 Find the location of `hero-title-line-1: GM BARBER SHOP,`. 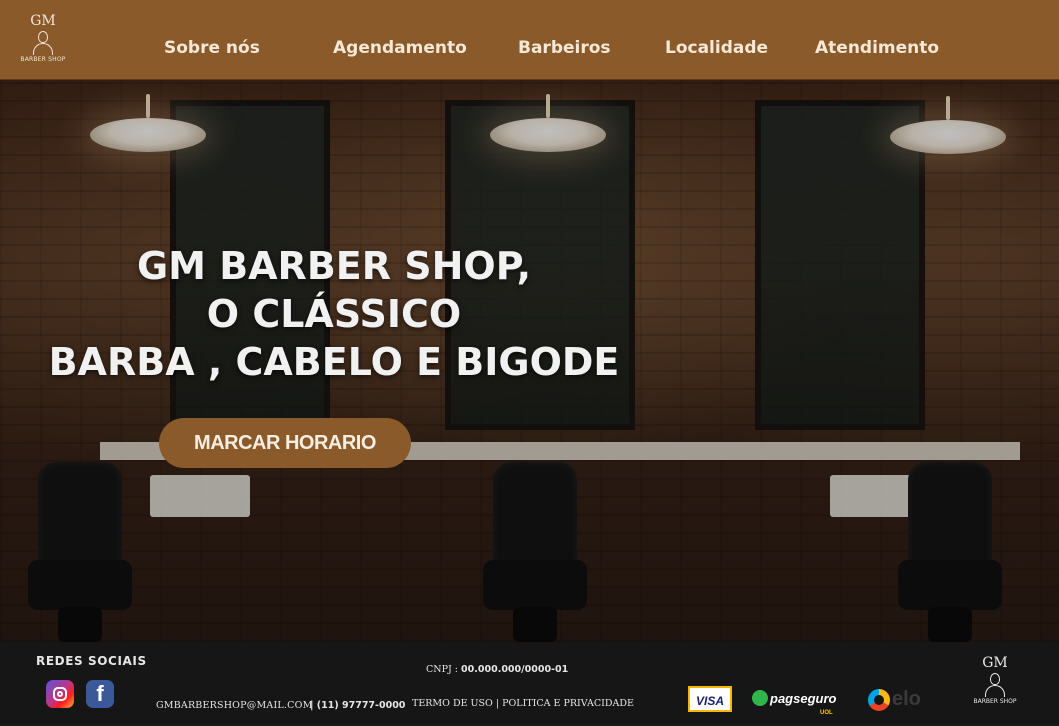

hero-title-line-1: GM BARBER SHOP, is located at coordinates (334, 266).